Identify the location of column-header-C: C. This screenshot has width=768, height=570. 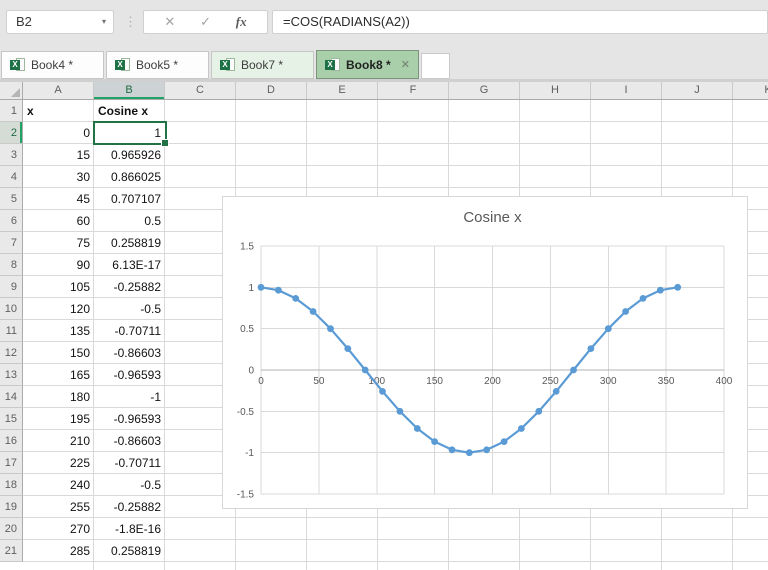
(200, 90).